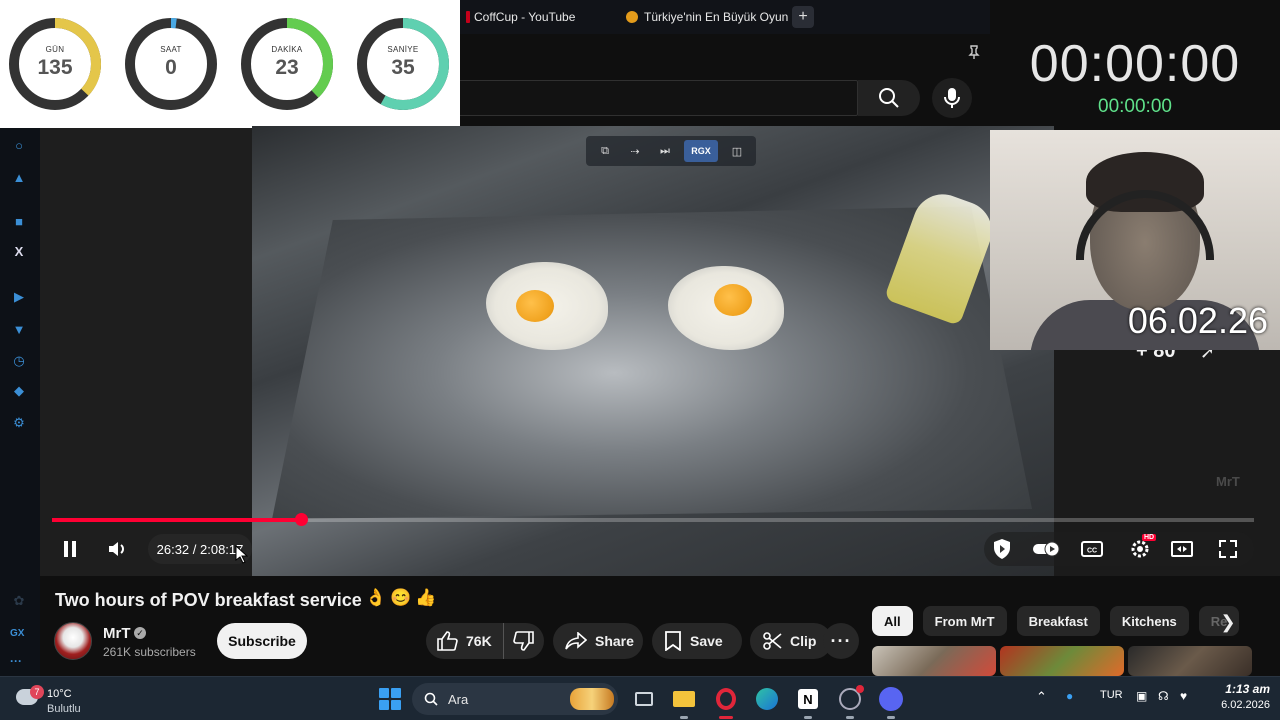 The image size is (1280, 720). Describe the element at coordinates (19, 177) in the screenshot. I see `ship-icon: ▲` at that location.